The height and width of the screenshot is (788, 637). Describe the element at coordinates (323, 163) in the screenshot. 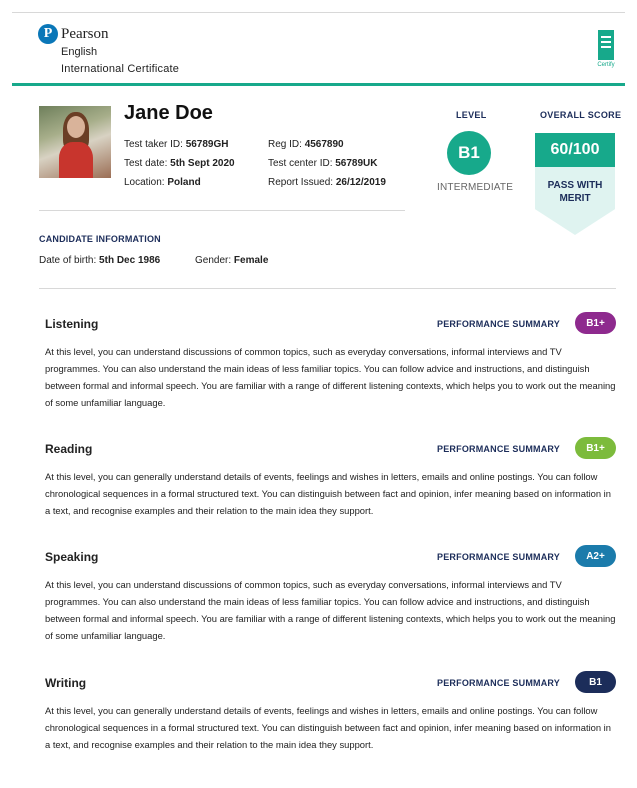

I see `test-center-id: Test center ID: 56789UK` at that location.